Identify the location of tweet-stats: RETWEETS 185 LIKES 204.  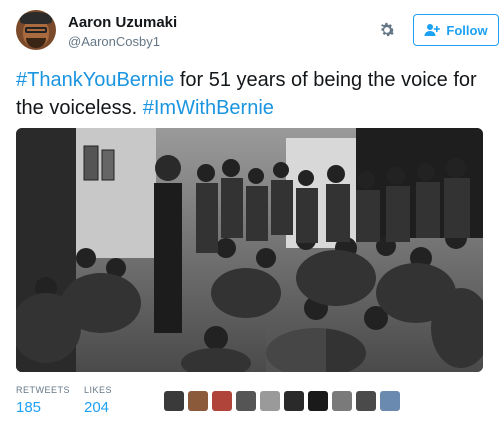
(250, 402).